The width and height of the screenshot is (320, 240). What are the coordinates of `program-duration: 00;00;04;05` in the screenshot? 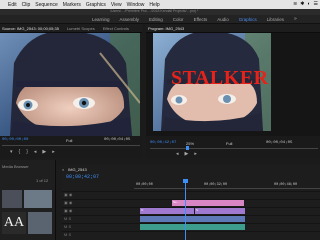 It's located at (279, 143).